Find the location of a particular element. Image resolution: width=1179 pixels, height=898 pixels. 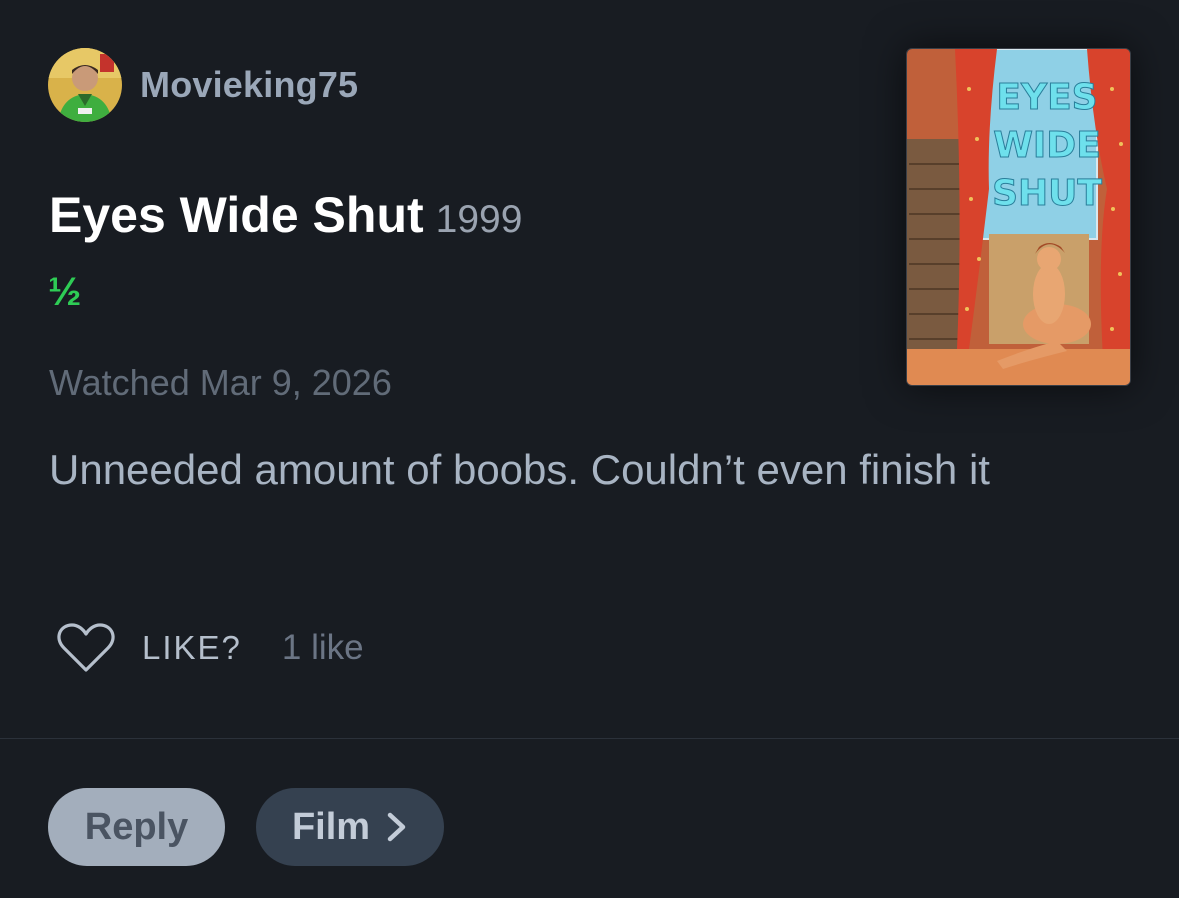

like-button: LIKE? is located at coordinates (192, 648).